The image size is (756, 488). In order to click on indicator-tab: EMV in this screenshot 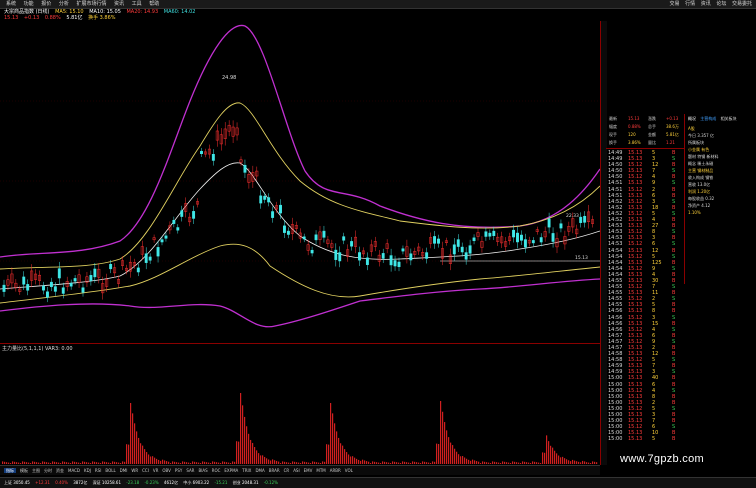, I will do `click(308, 470)`.